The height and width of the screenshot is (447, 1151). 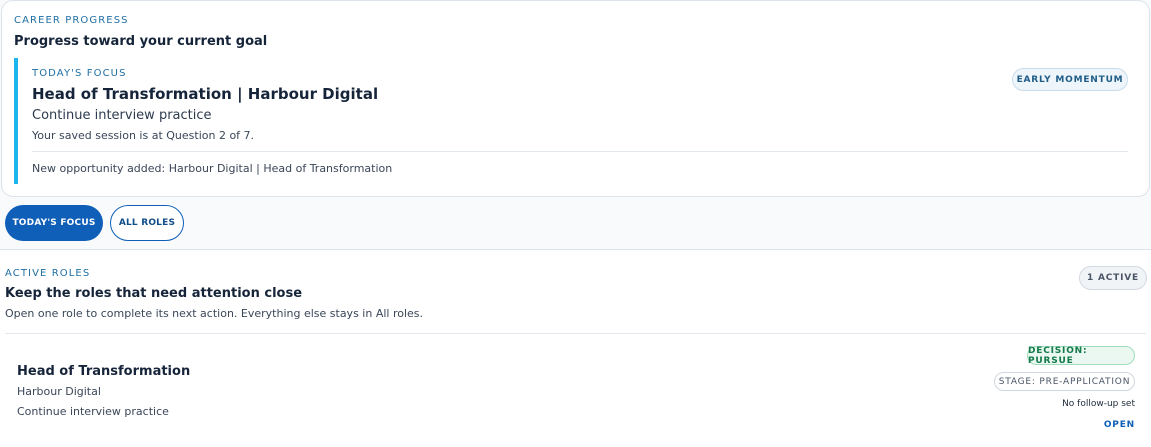 What do you see at coordinates (1064, 381) in the screenshot?
I see `stage-badge: STAGE: PRE-APPLICATION` at bounding box center [1064, 381].